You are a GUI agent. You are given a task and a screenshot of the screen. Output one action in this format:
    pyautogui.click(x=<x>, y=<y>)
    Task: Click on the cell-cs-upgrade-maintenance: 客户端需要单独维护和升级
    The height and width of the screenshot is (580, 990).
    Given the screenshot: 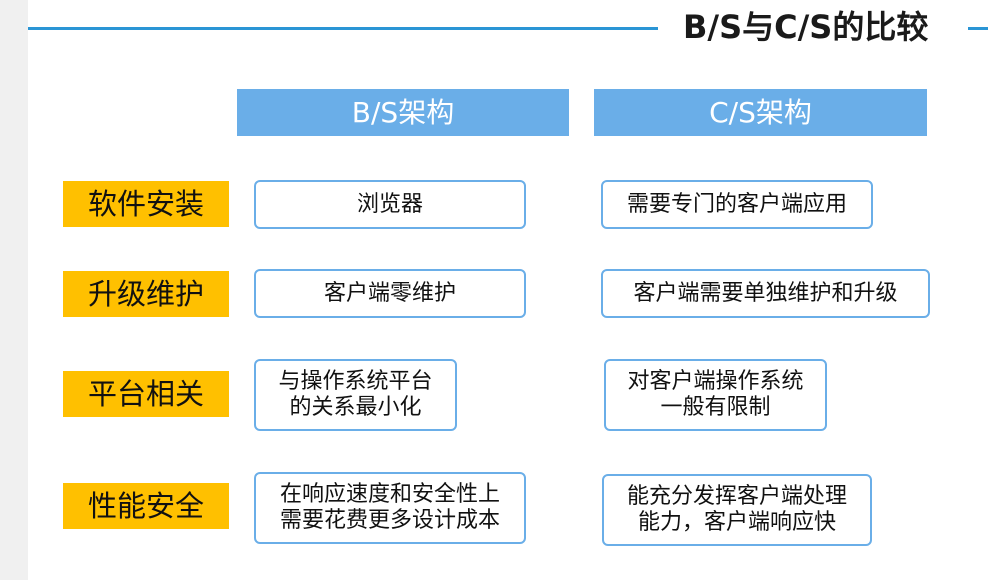 What is the action you would take?
    pyautogui.click(x=765, y=293)
    